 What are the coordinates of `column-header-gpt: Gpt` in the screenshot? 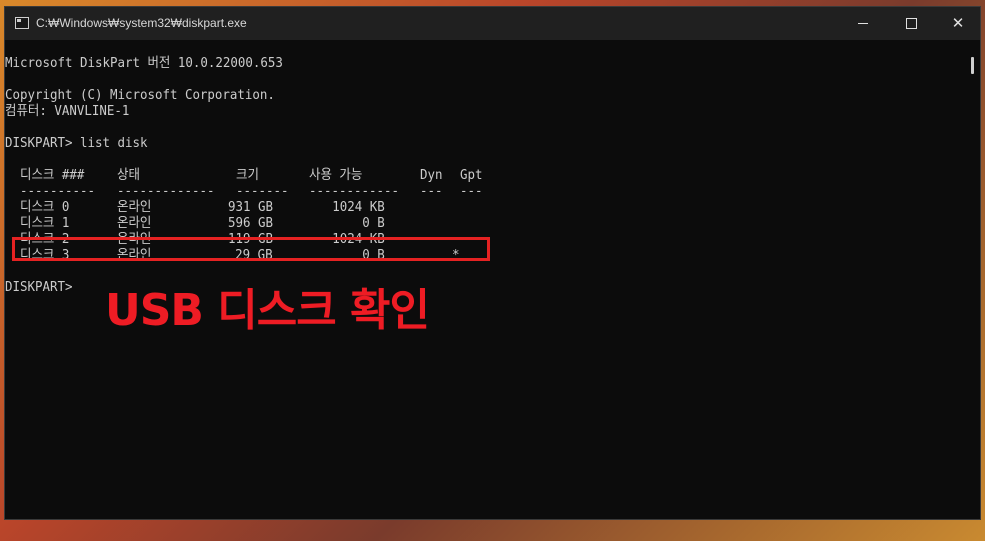 It's located at (471, 175).